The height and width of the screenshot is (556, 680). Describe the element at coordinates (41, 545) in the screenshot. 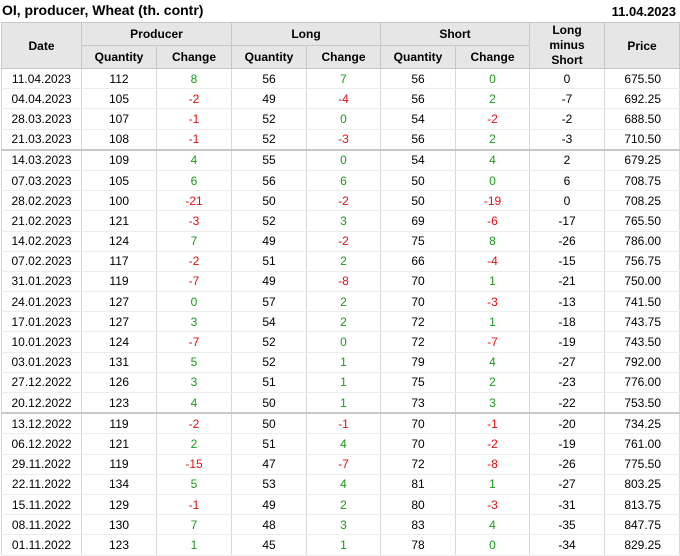

I see `date-cell: 01.11.2022` at that location.